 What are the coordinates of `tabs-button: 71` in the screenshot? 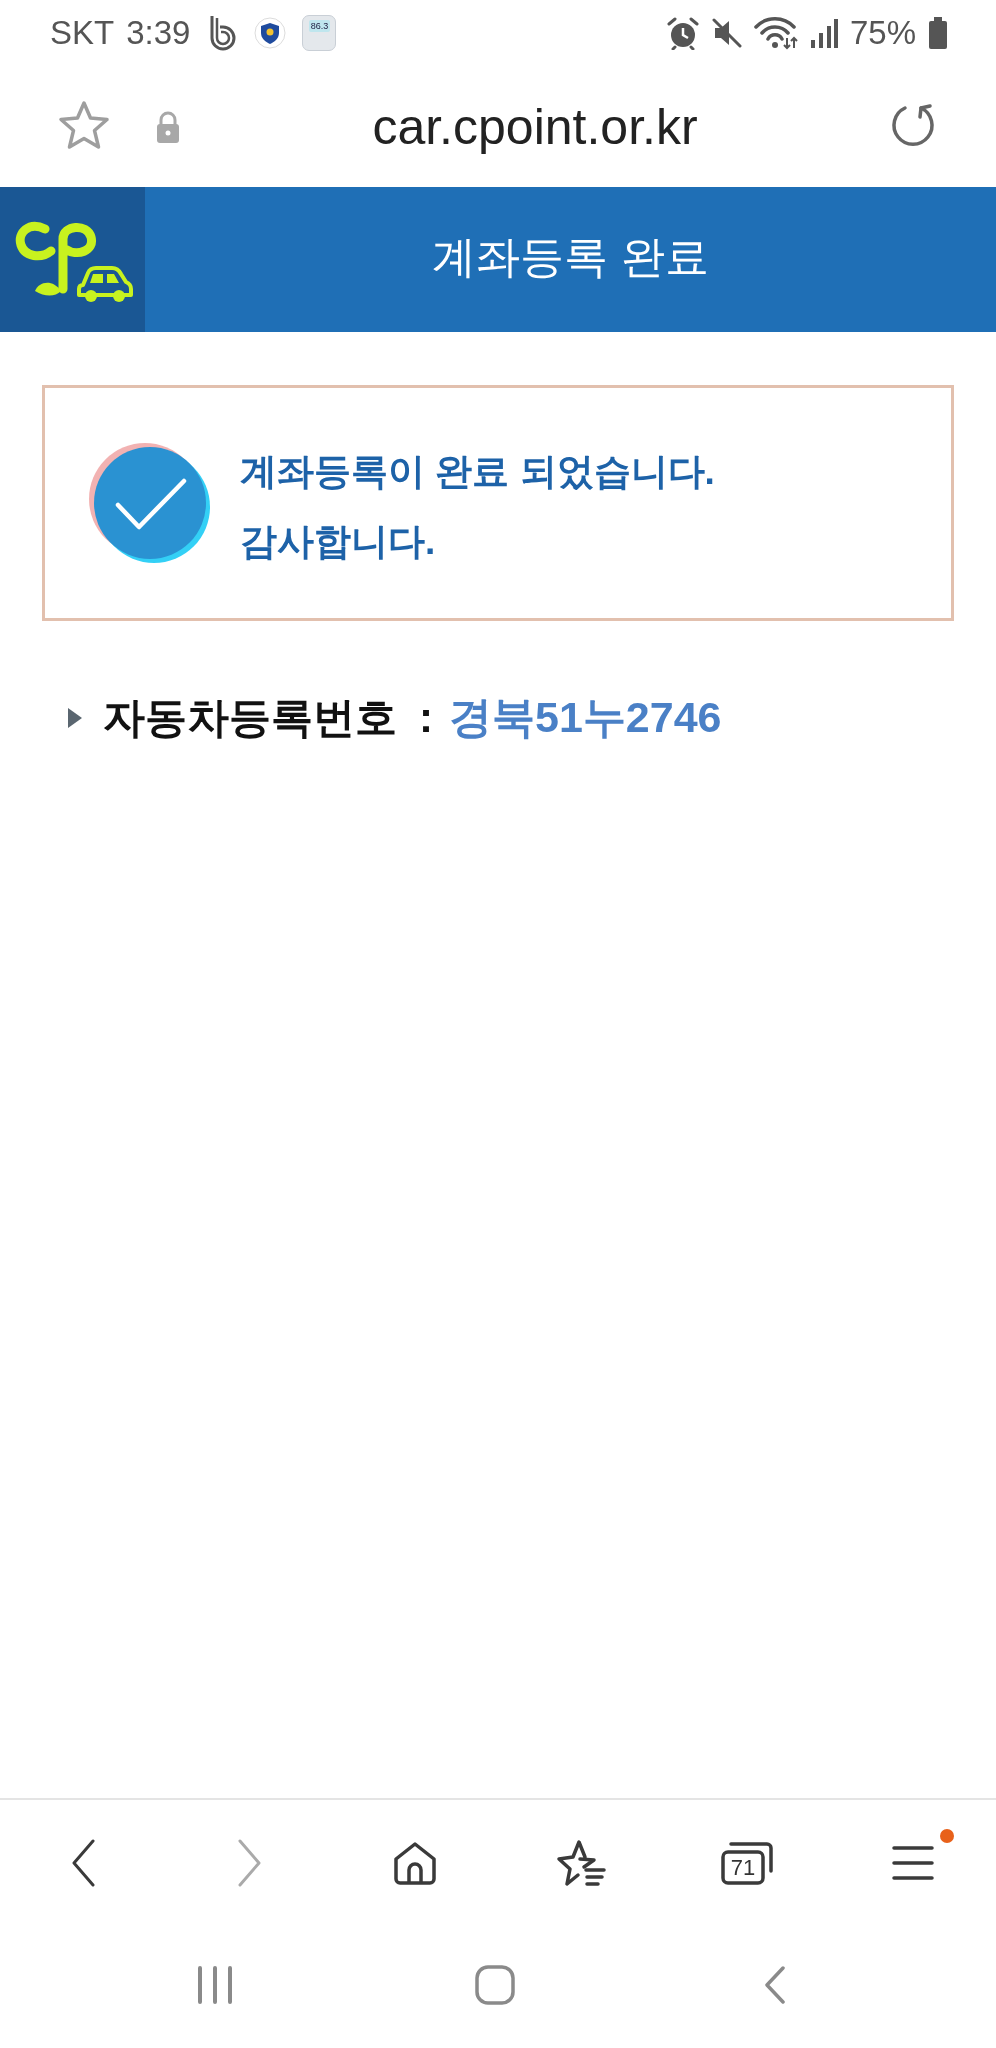 It's located at (747, 1862).